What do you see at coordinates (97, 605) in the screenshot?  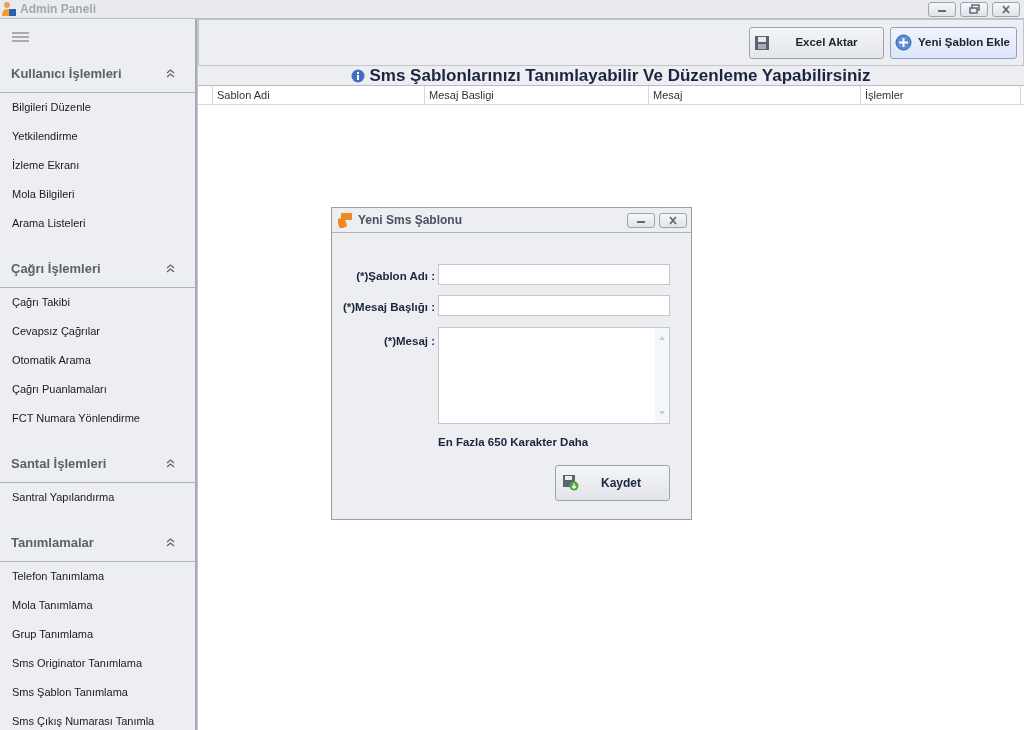 I see `sidebar-item: Mola Tanımlama` at bounding box center [97, 605].